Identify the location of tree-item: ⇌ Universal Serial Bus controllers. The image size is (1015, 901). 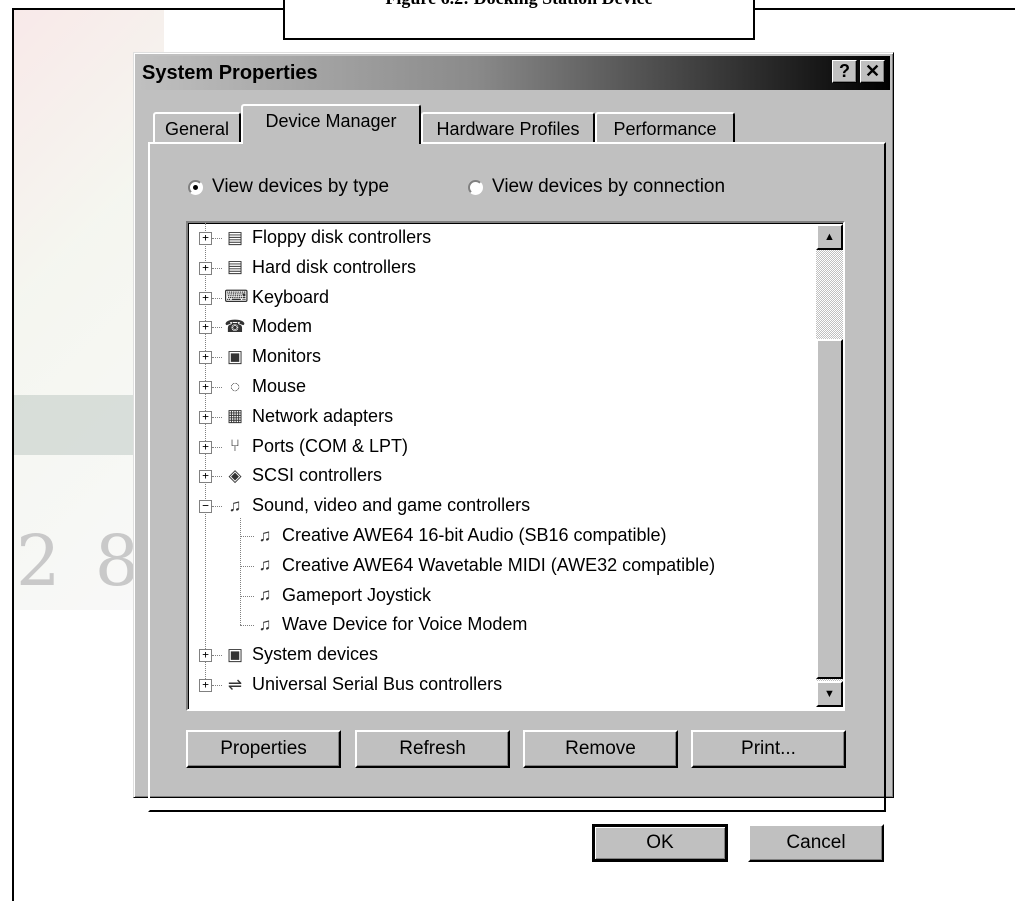
(363, 684).